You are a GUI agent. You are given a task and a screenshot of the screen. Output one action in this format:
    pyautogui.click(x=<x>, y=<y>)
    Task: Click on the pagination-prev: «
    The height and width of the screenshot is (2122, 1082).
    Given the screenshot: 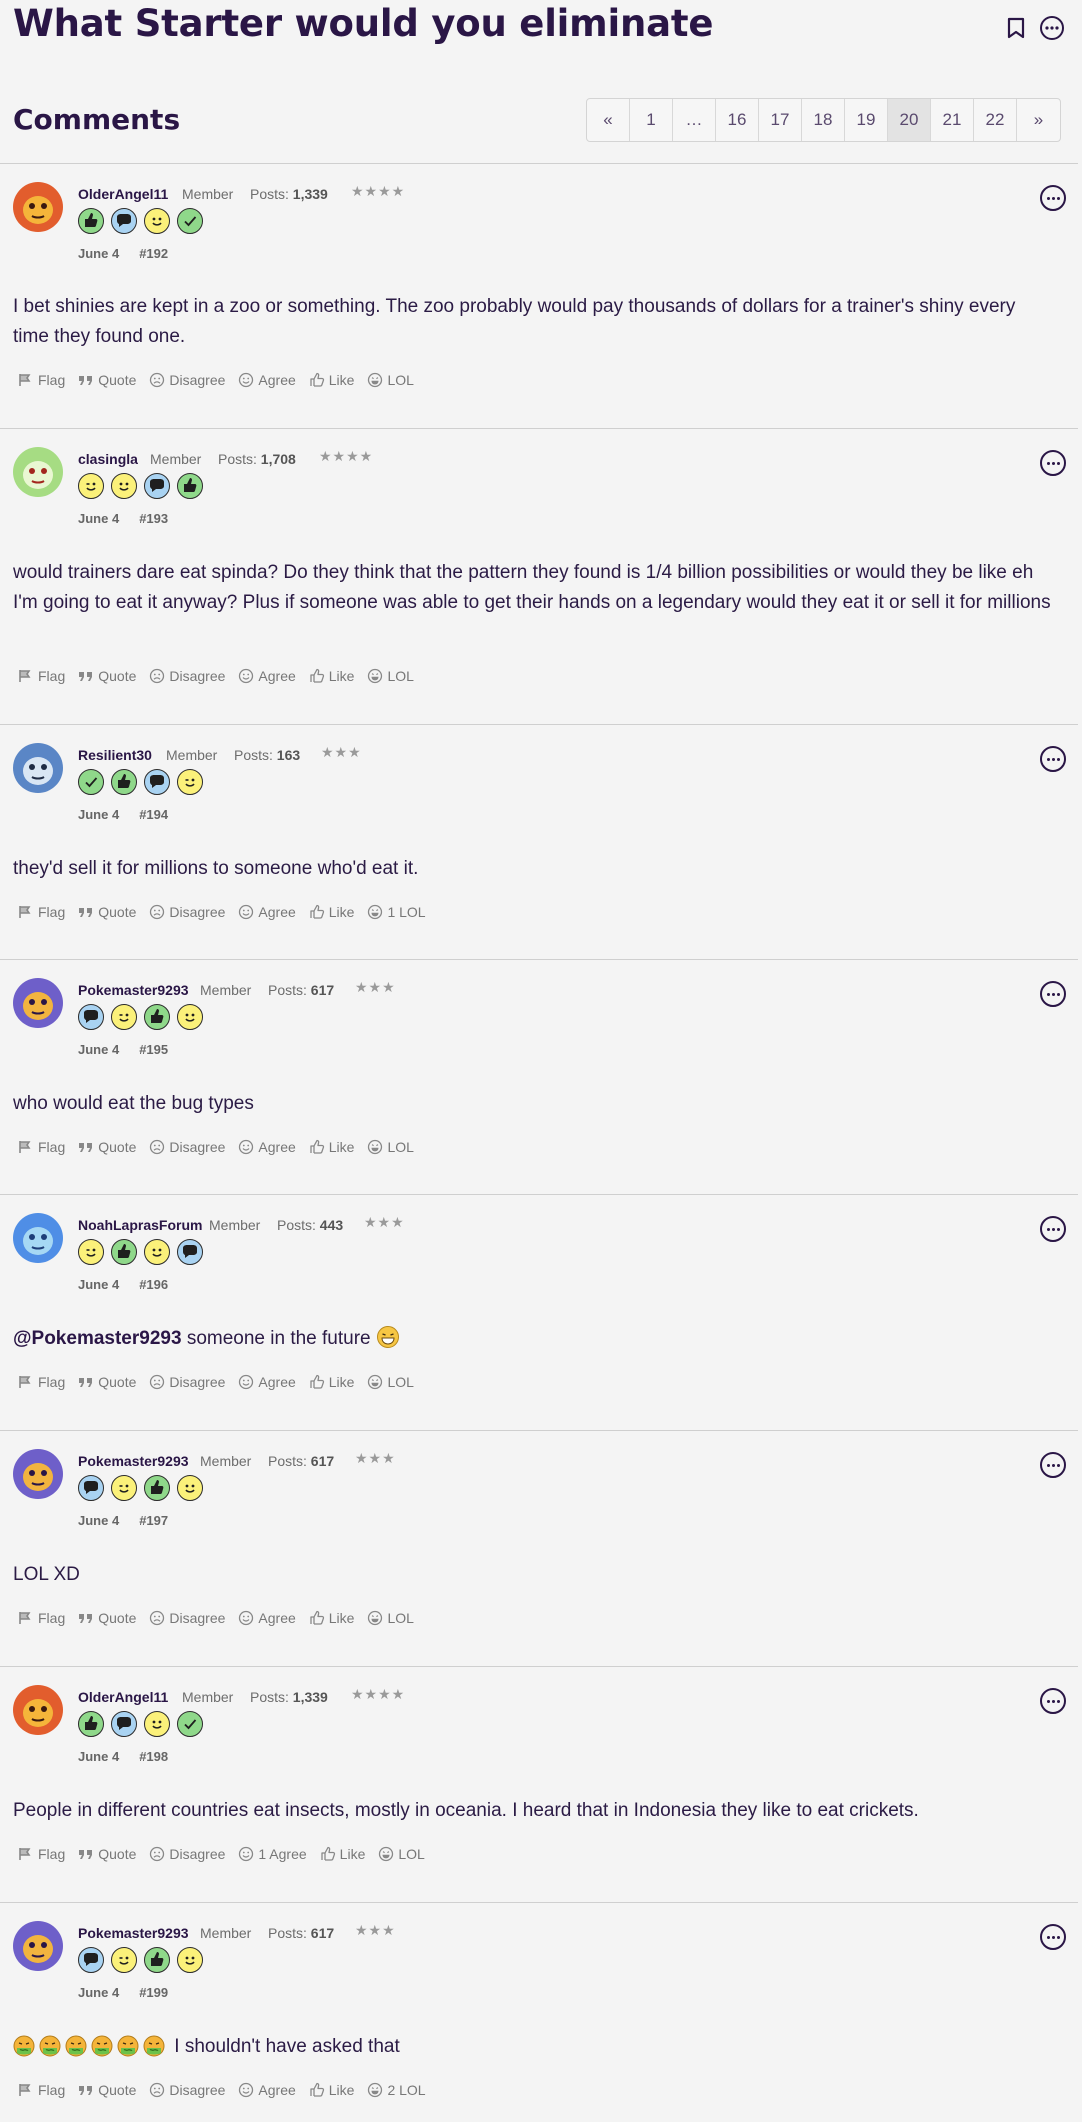 What is the action you would take?
    pyautogui.click(x=608, y=120)
    